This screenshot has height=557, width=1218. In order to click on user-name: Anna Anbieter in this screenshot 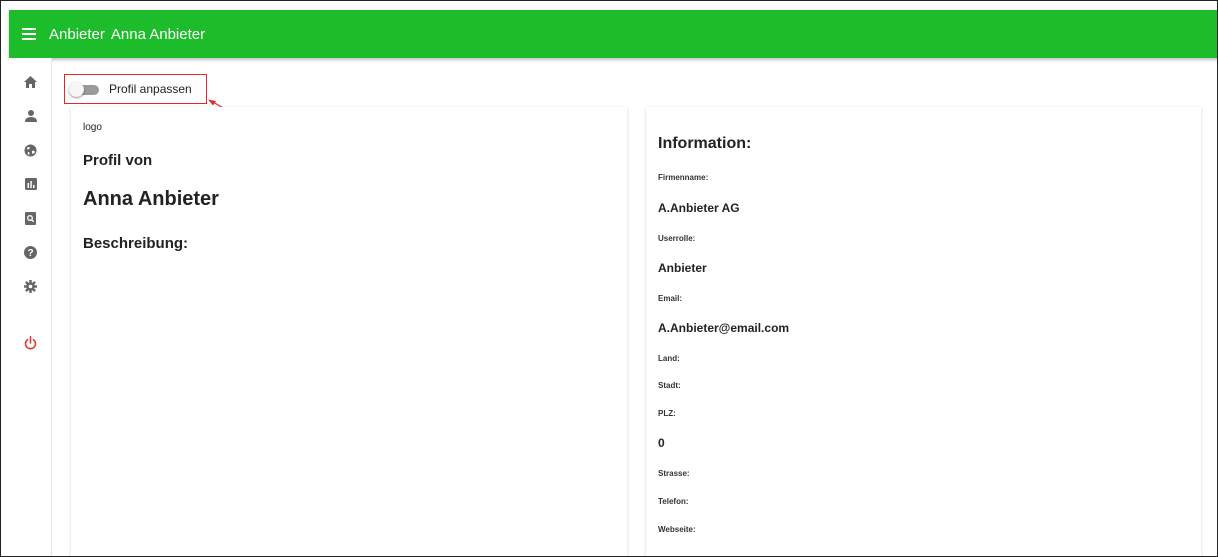, I will do `click(158, 34)`.